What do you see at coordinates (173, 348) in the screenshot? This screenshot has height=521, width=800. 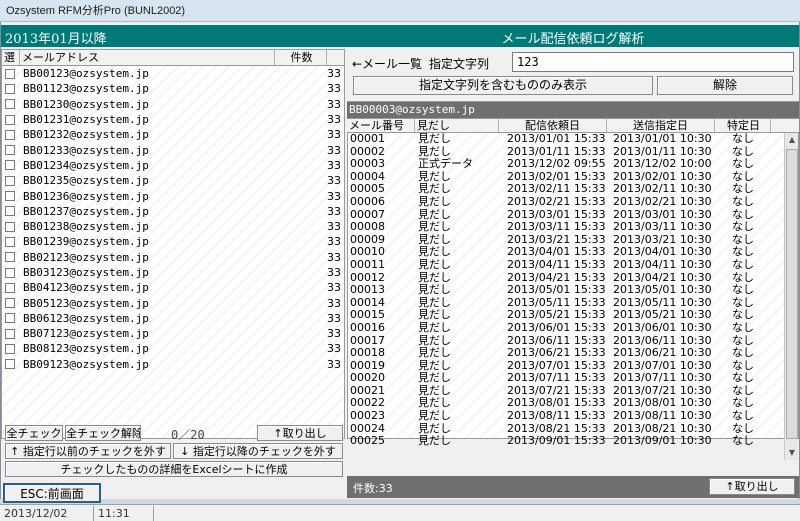 I see `mail-list-row: BB08123@ozsystem.jp 33` at bounding box center [173, 348].